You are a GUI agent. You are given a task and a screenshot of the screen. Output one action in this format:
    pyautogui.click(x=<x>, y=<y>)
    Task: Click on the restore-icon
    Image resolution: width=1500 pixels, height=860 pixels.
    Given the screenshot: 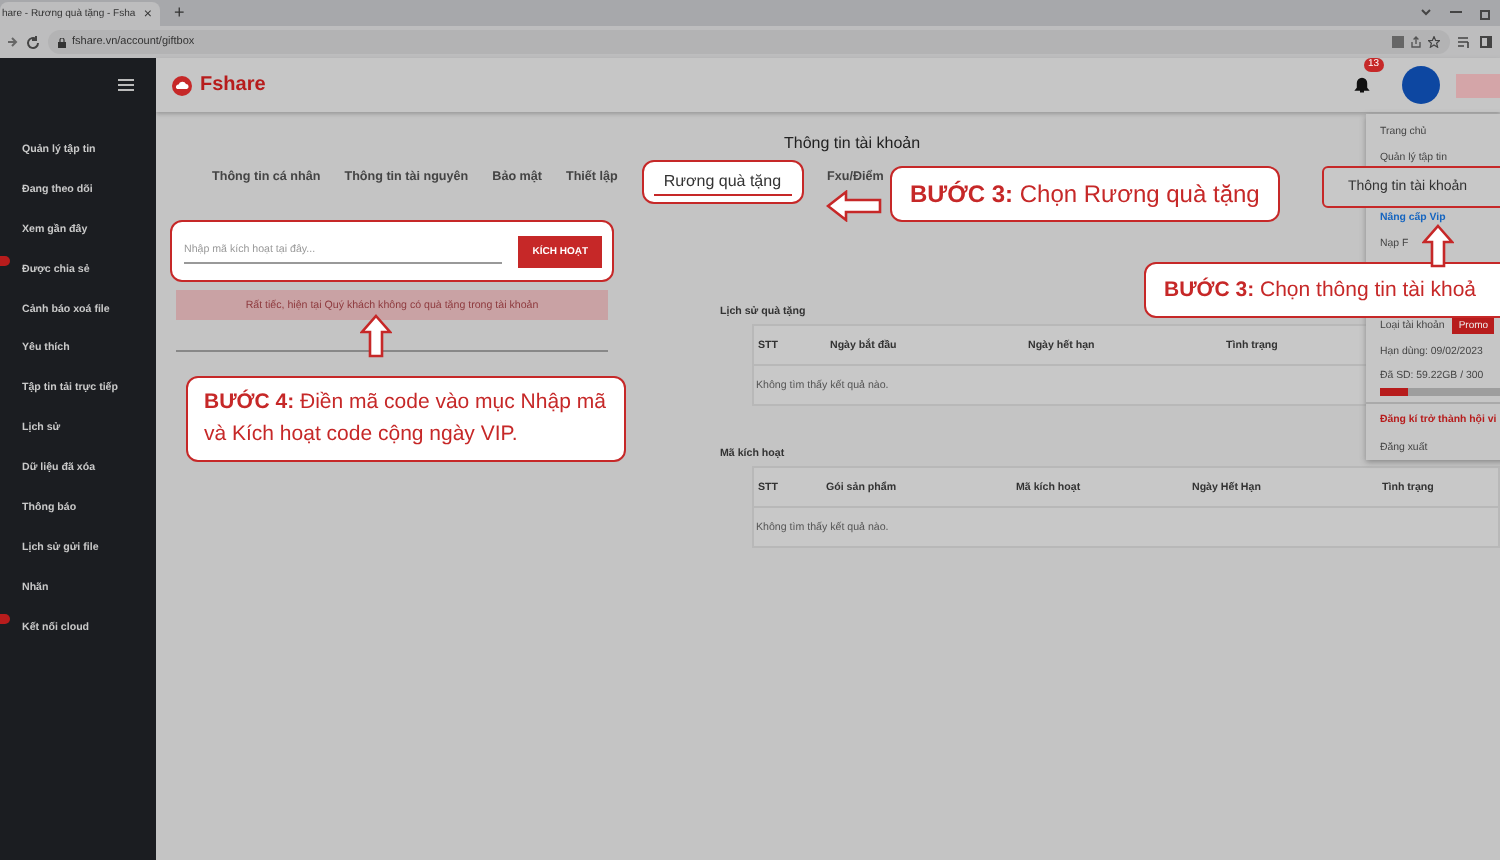 What is the action you would take?
    pyautogui.click(x=1486, y=13)
    